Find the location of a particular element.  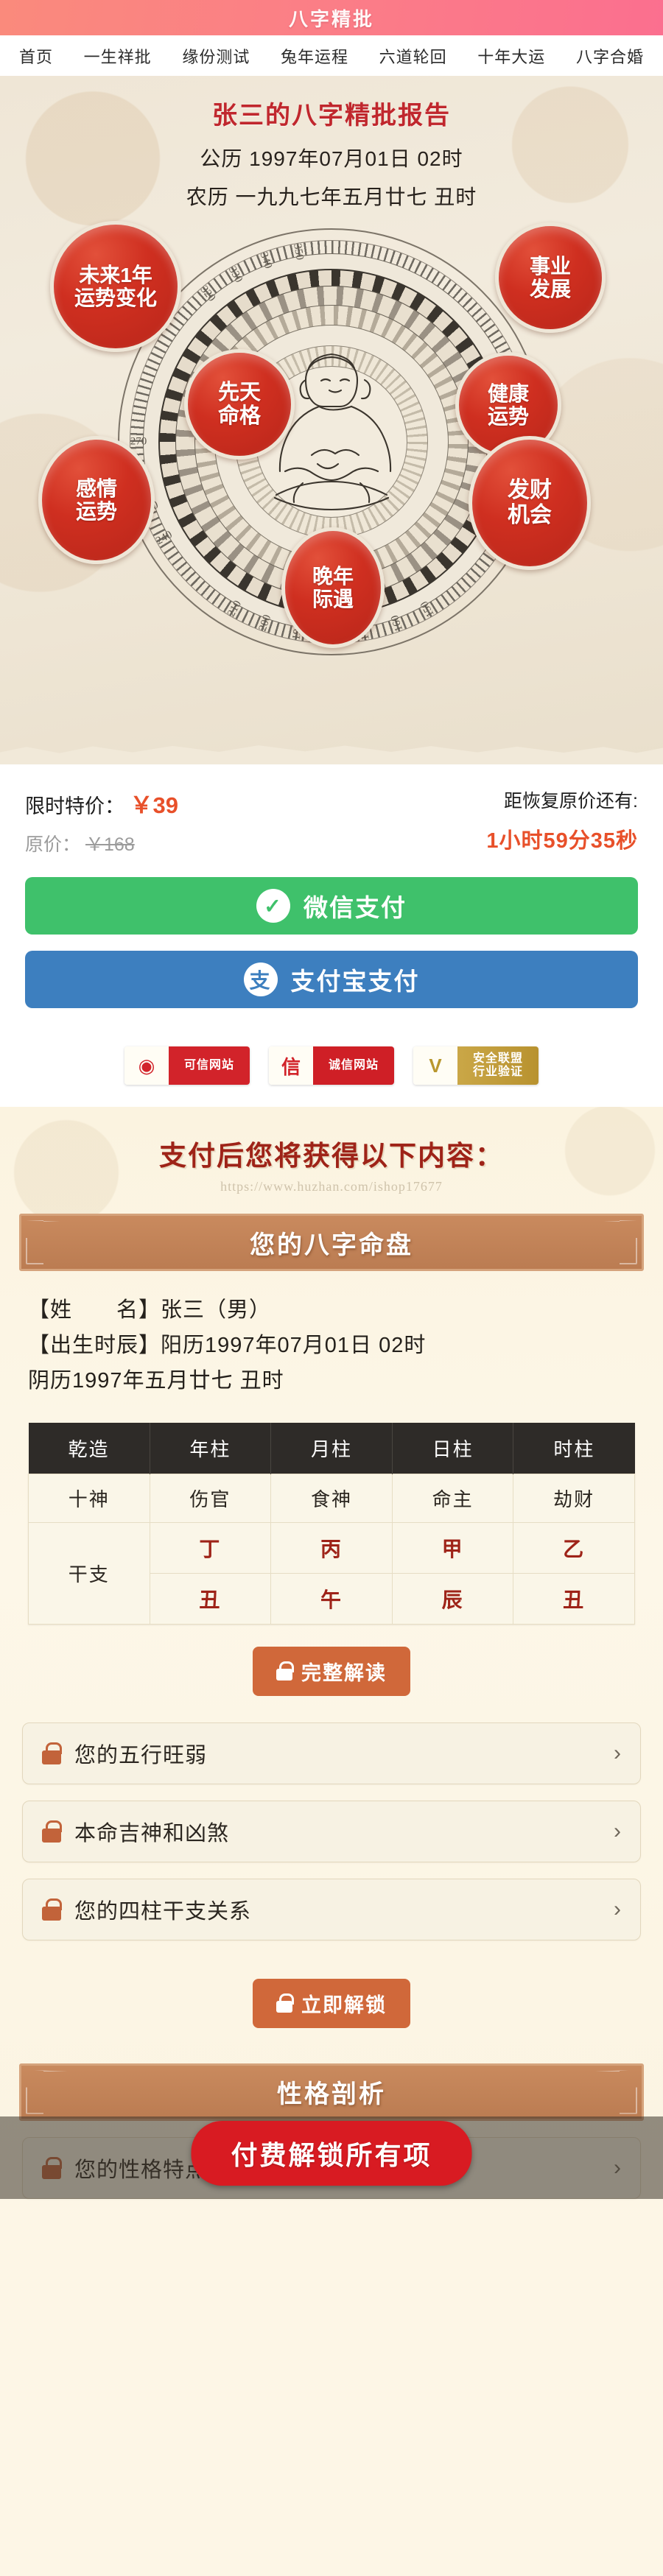

shishen-hour: 劫财 is located at coordinates (574, 1498).